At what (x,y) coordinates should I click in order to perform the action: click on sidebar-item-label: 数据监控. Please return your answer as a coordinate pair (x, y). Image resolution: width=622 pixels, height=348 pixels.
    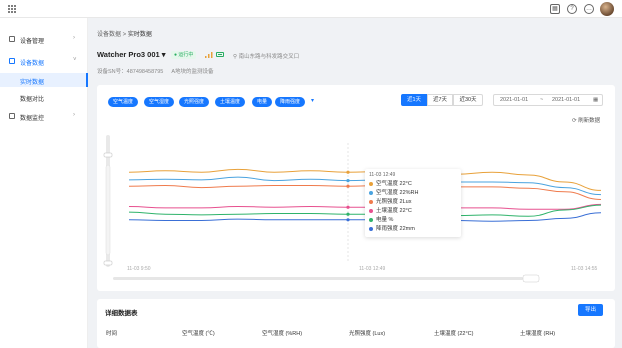
    Looking at the image, I should click on (32, 119).